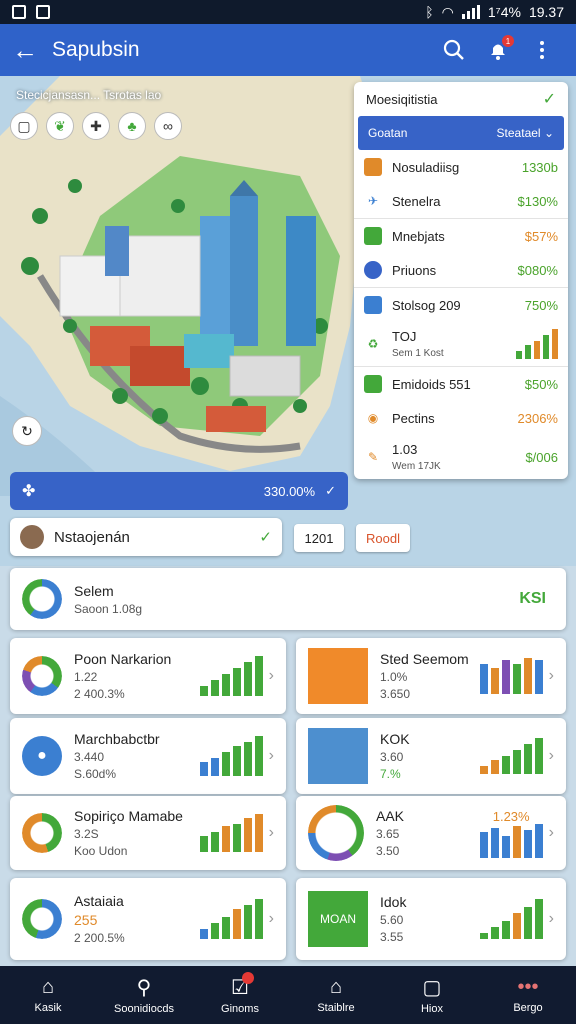  I want to click on panel-row: Emidoids 551 $50%, so click(461, 384).